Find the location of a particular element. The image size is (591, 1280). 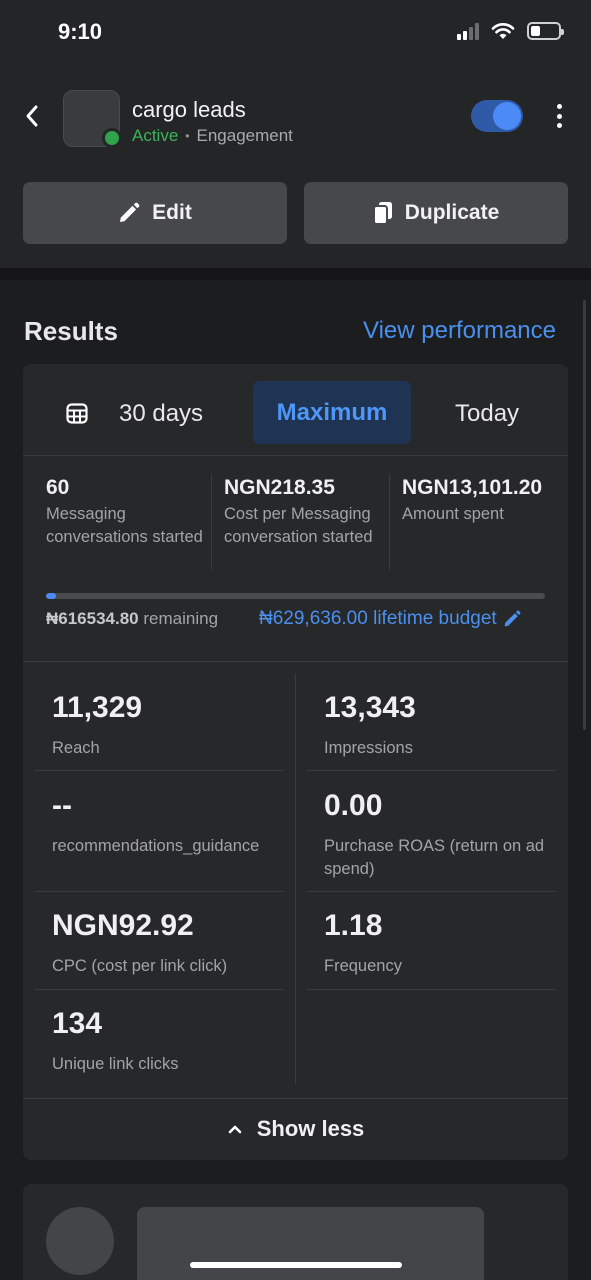

edit-button: Edit is located at coordinates (155, 213).